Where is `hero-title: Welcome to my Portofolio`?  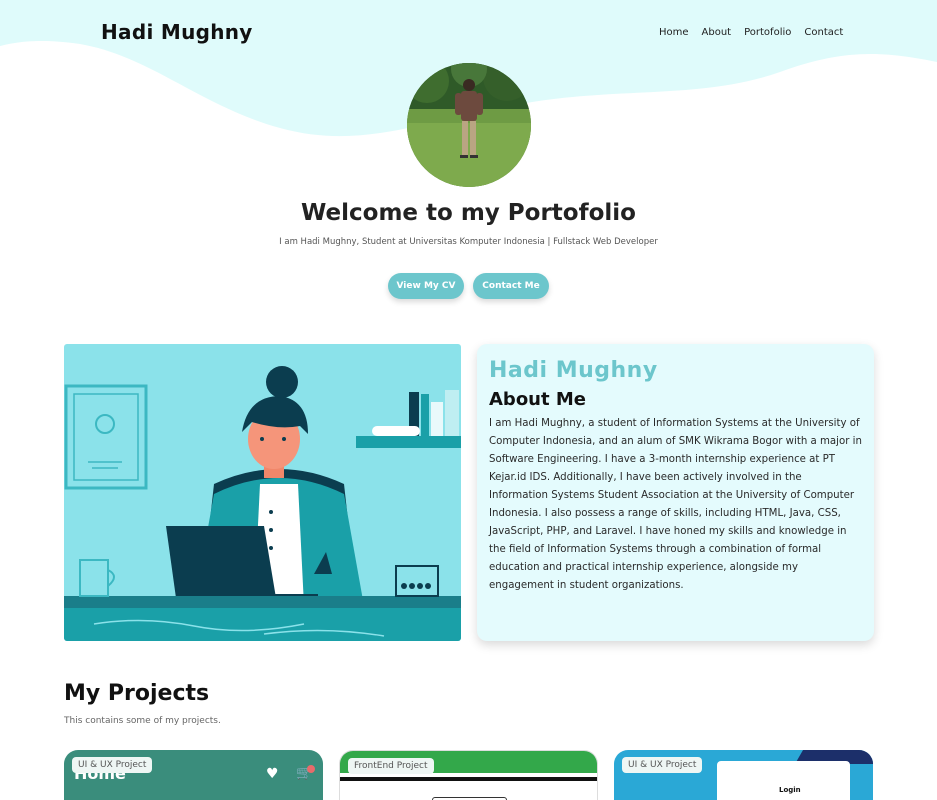 hero-title: Welcome to my Portofolio is located at coordinates (468, 213).